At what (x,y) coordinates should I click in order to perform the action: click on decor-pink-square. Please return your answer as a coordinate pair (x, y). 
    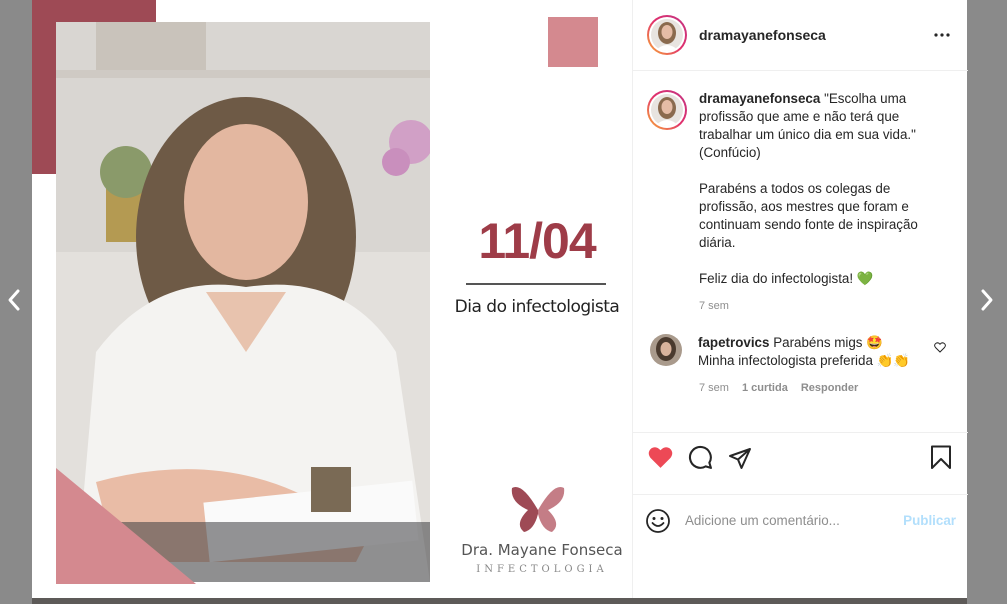
    Looking at the image, I should click on (573, 42).